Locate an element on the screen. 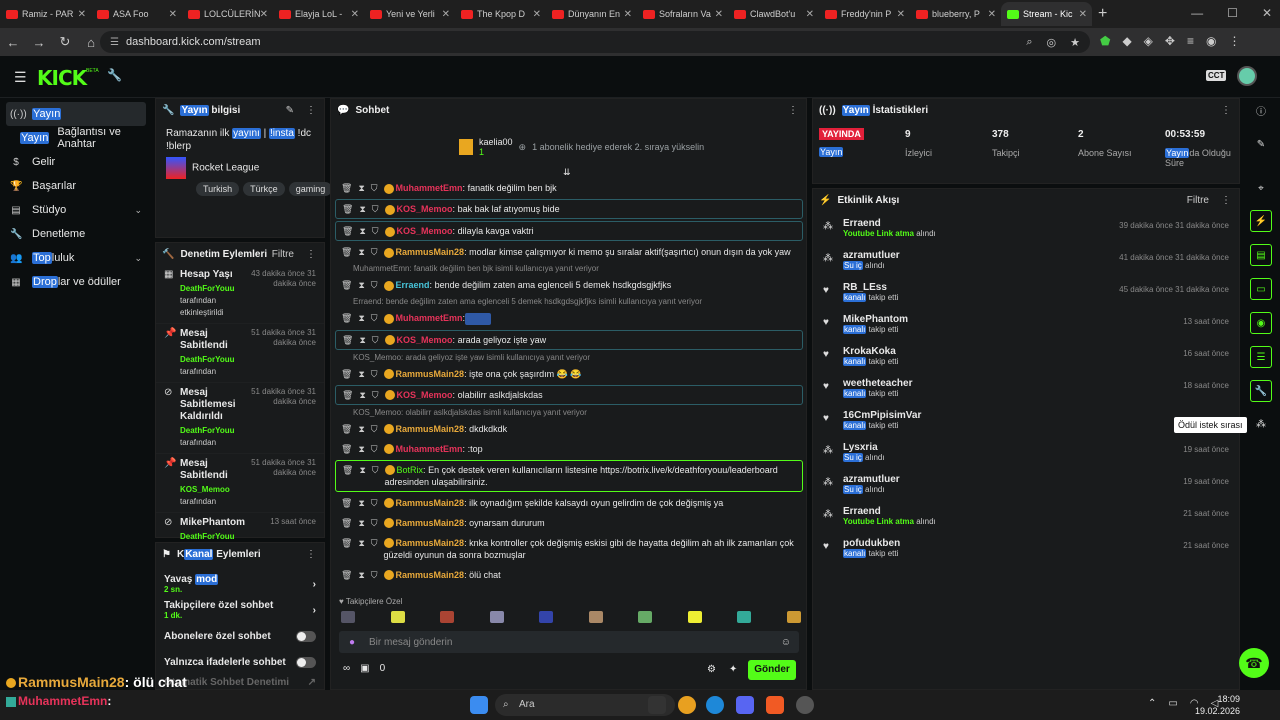 This screenshot has height=720, width=1280. mic-icon: ● is located at coordinates (352, 642).